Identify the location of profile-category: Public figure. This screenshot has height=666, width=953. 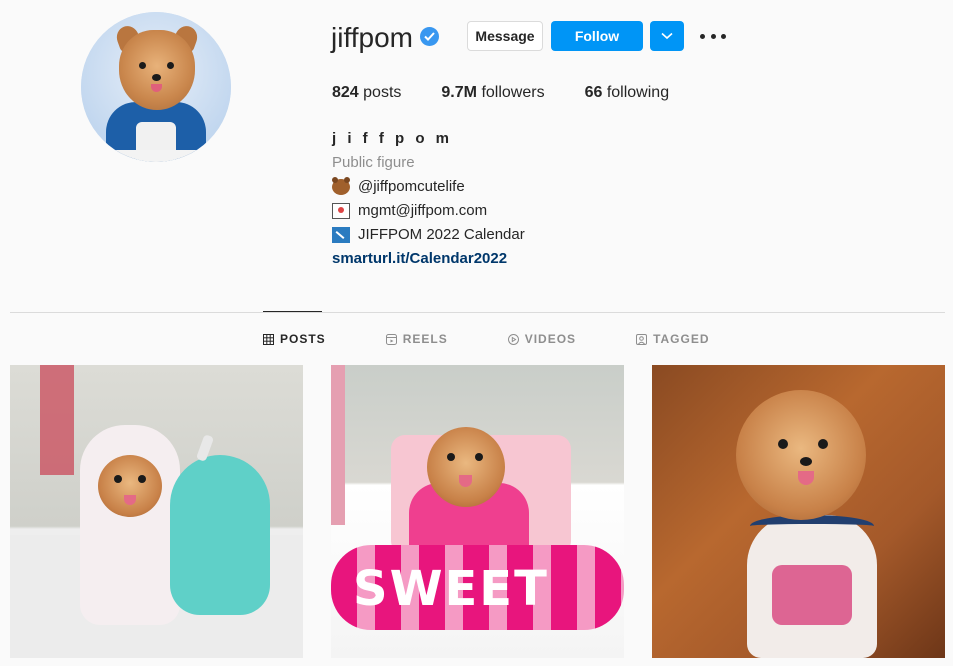
(373, 162).